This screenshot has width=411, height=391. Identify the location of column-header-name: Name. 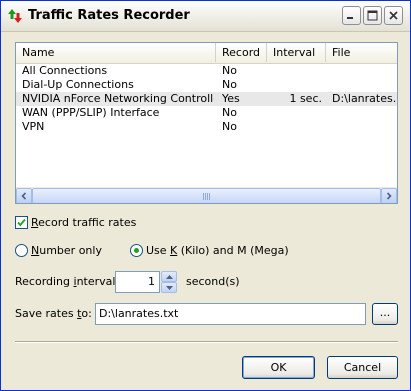
(116, 52).